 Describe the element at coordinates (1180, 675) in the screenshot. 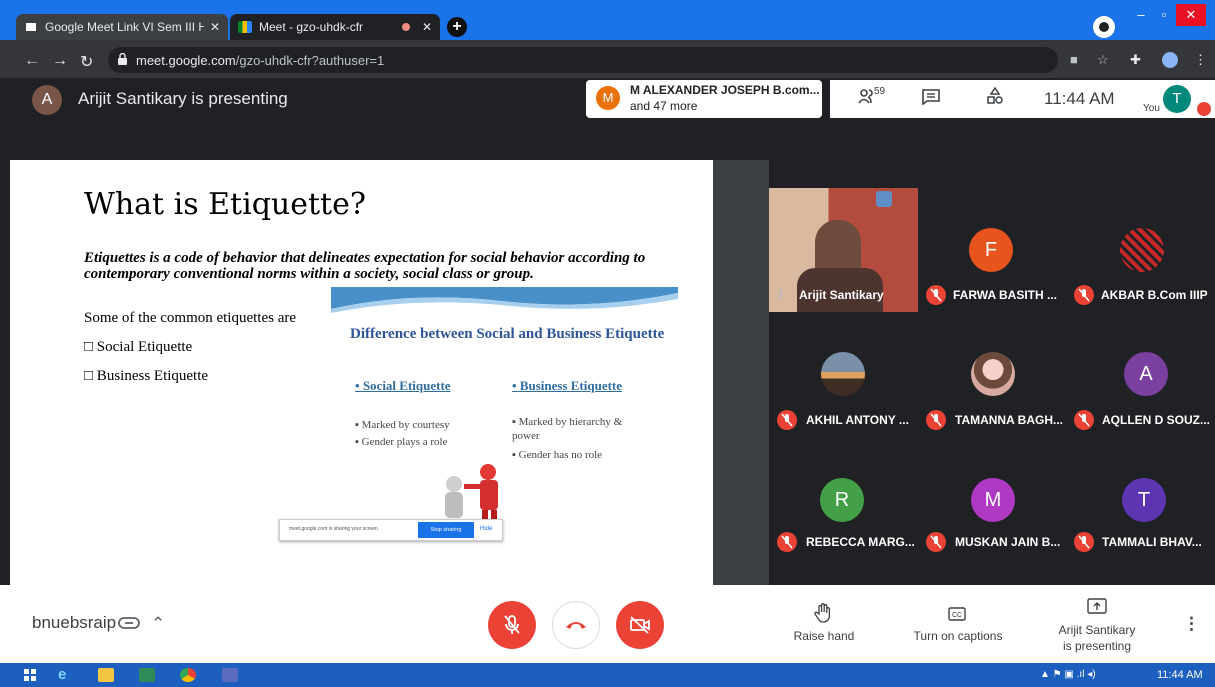

I see `taskbar-clock: 11:44 AM` at that location.